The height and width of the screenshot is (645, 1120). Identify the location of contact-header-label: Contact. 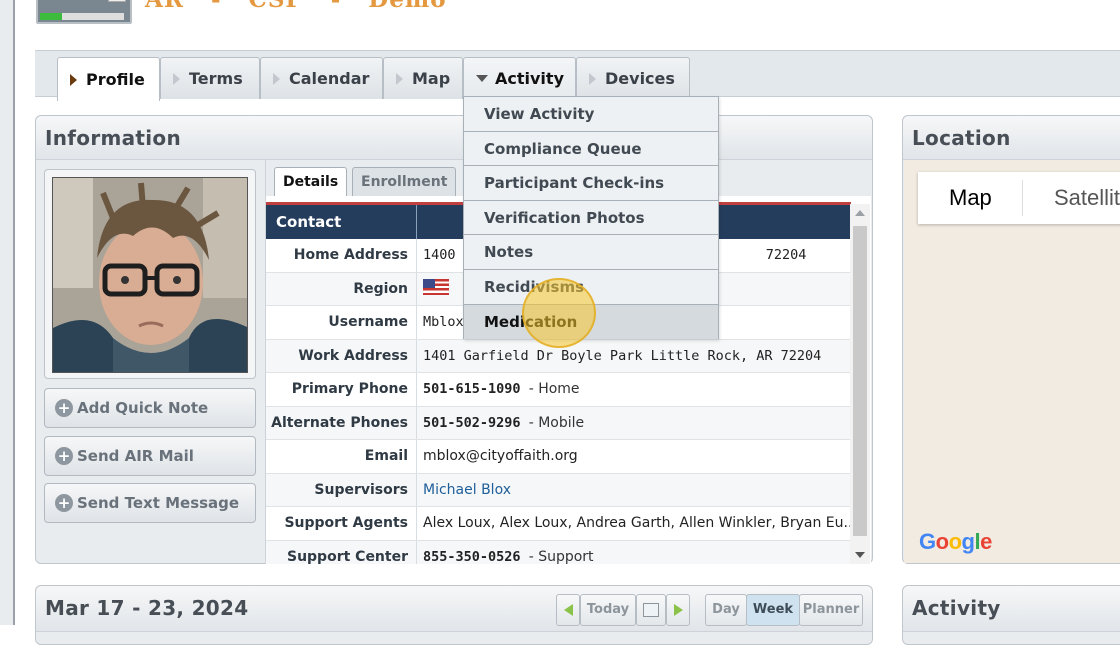
(309, 222).